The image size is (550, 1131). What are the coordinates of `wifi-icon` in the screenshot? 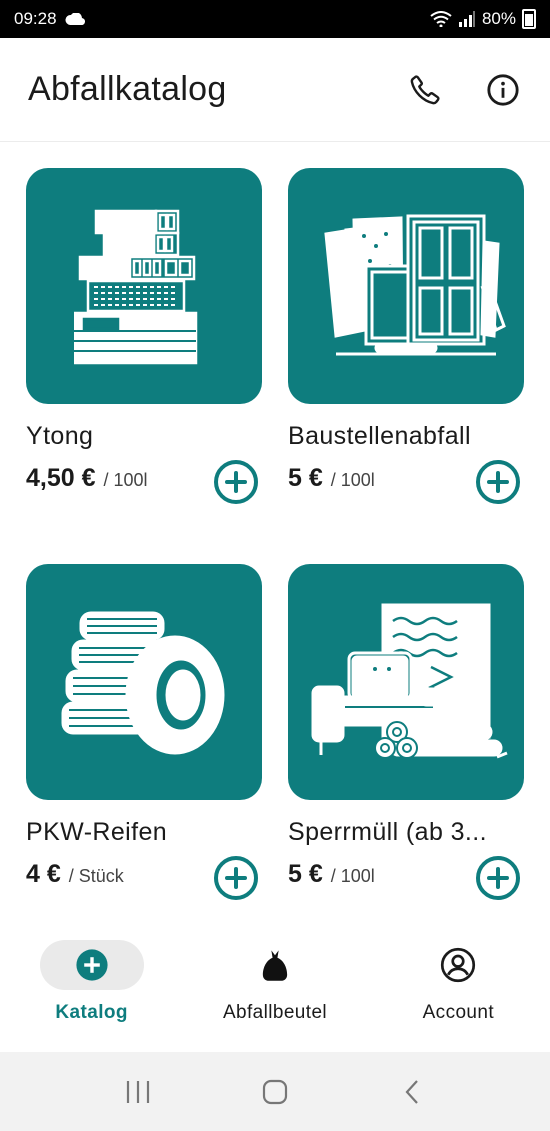 It's located at (441, 19).